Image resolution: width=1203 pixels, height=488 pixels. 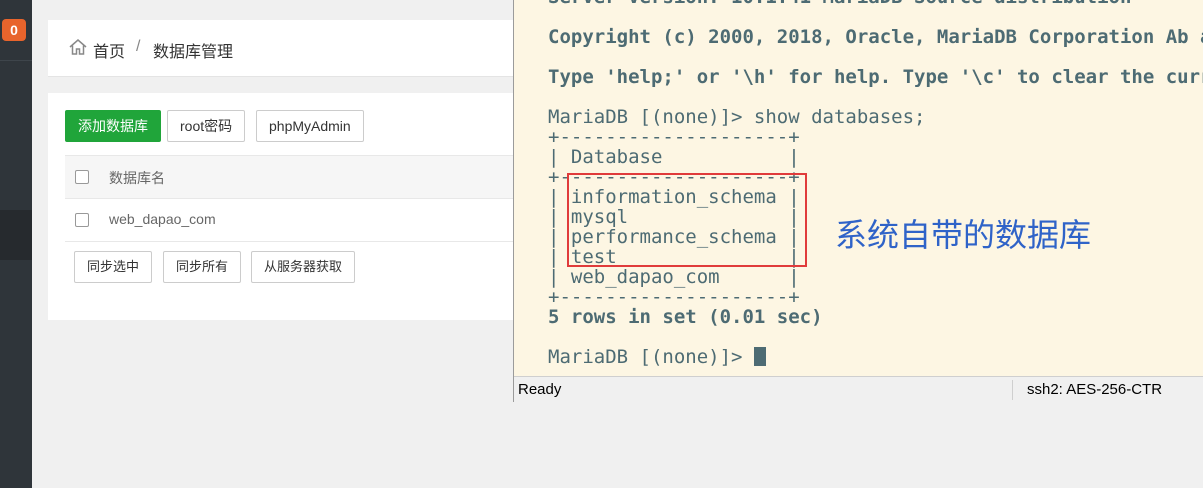 What do you see at coordinates (82, 220) in the screenshot?
I see `row-checkbox` at bounding box center [82, 220].